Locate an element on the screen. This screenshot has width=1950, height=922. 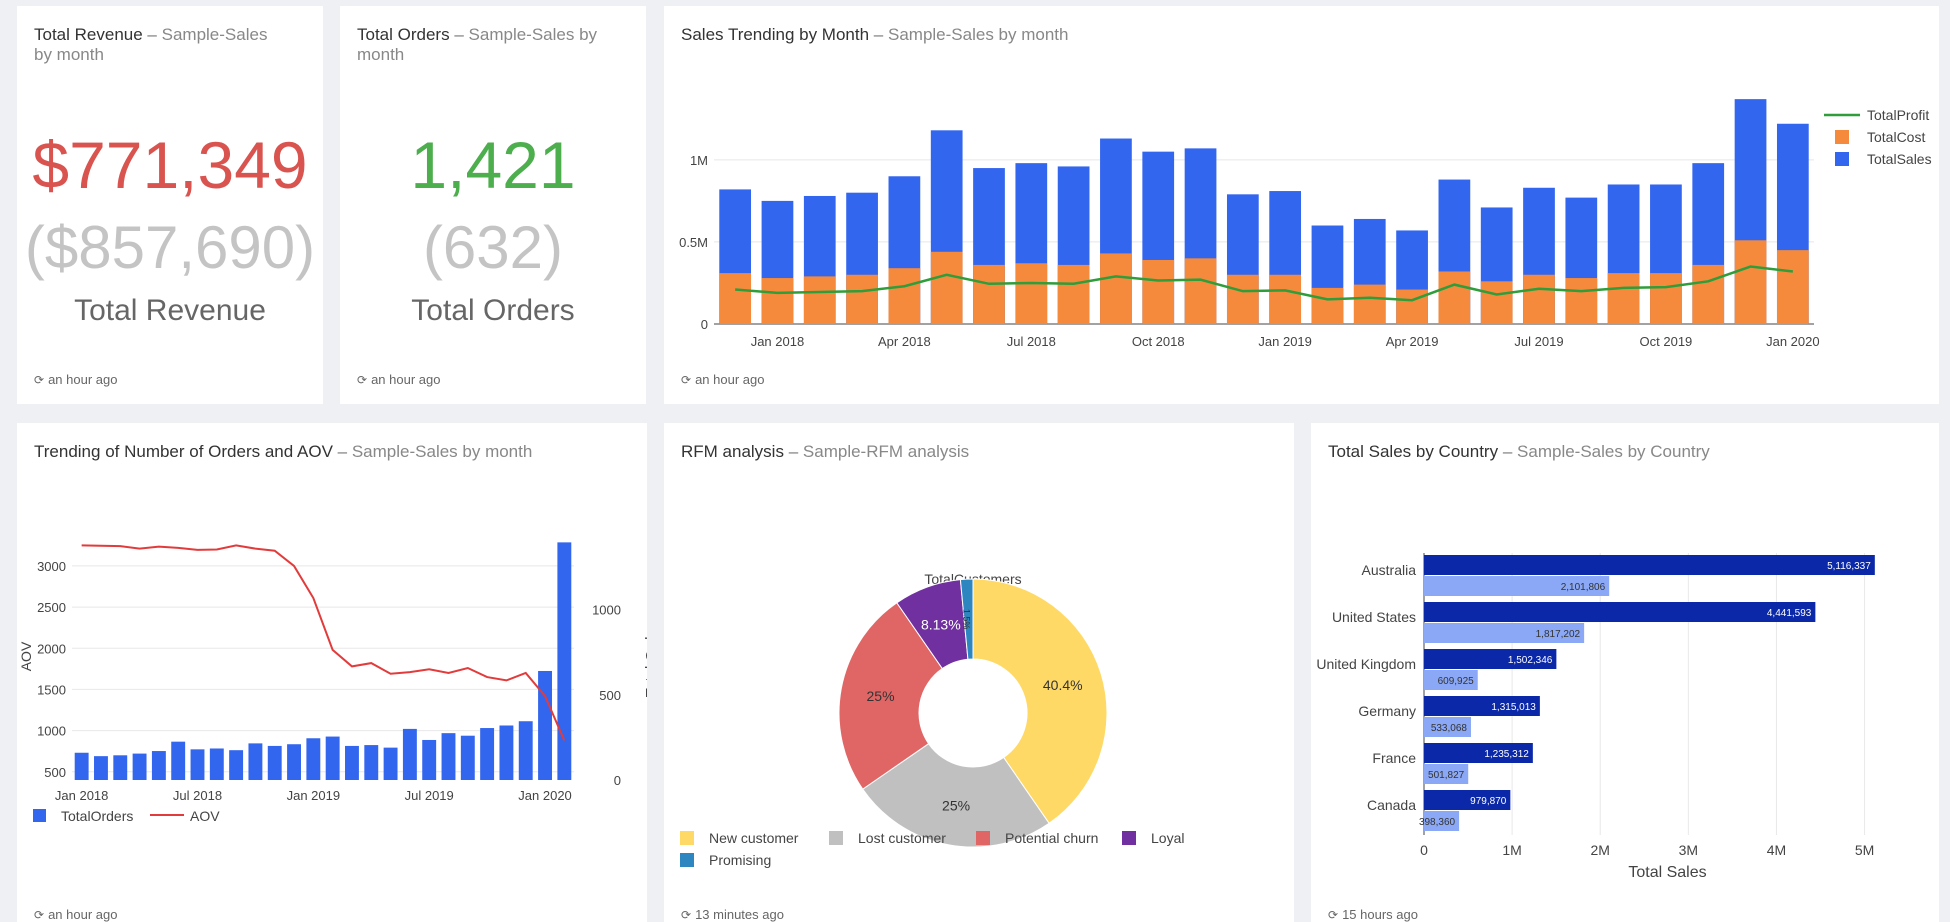
legend-label: Lost customer is located at coordinates (902, 838).